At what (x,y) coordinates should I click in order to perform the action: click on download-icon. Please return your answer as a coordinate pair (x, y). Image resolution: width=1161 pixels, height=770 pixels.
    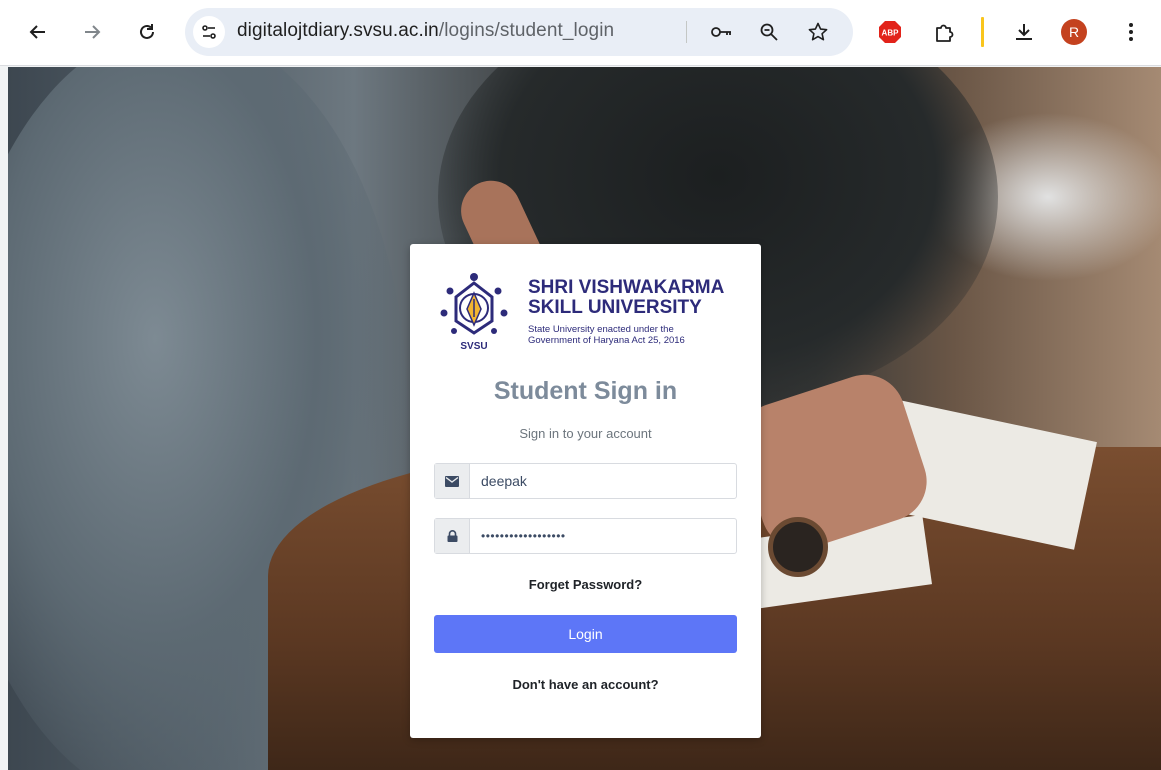
    Looking at the image, I should click on (1024, 32).